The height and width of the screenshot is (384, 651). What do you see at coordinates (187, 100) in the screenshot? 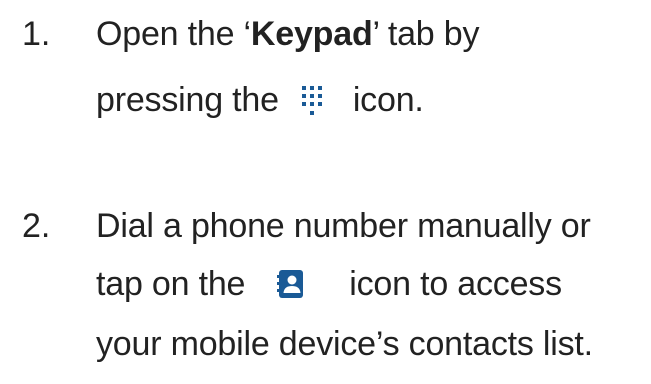
I see `step-1-line-2-before: pressing the` at bounding box center [187, 100].